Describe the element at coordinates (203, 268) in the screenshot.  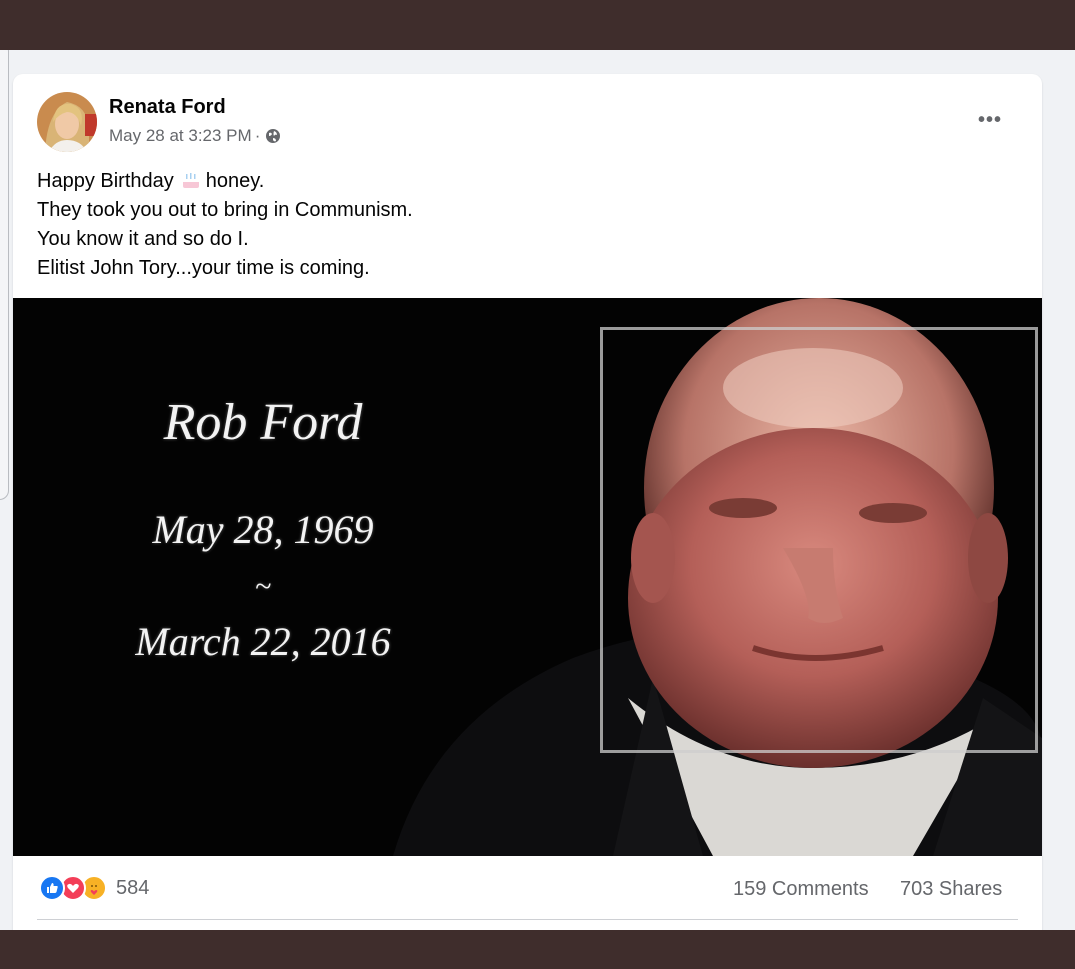
I see `post-line-4: Elitist John Tory...your time is coming.` at that location.